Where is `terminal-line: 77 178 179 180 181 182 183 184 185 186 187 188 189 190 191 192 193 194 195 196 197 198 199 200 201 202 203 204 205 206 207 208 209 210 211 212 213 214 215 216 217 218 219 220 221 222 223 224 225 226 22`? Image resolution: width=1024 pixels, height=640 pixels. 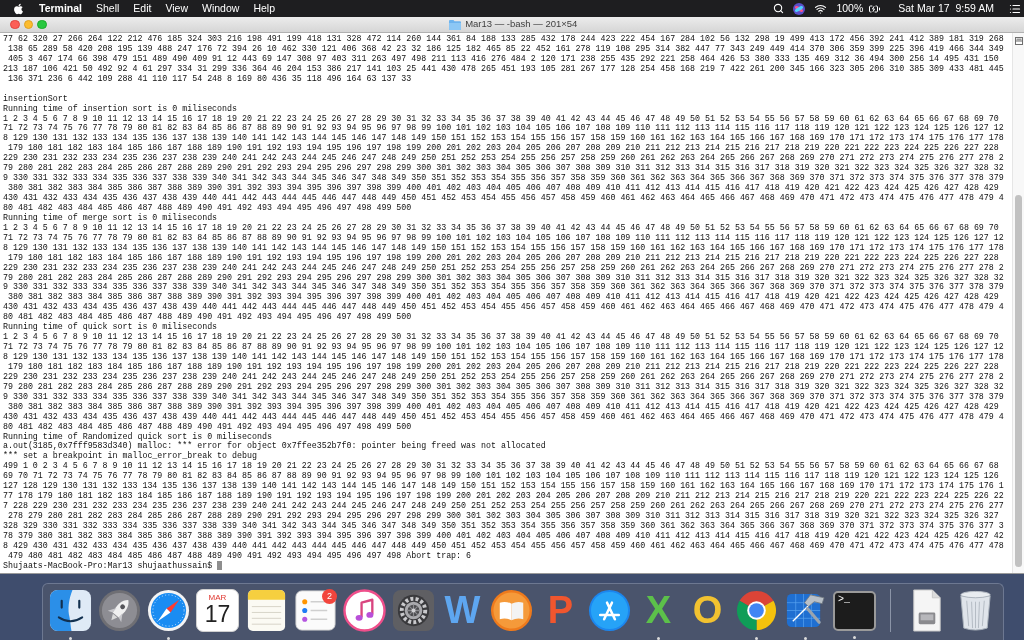 terminal-line: 77 178 179 180 181 182 183 184 185 186 187 188 189 190 191 192 193 194 195 196 197 198 199 200 201 202 203 204 205 206 207 208 209 210 211 212 213 214 215 216 217 218 219 220 221 222 223 224 225 226 22 is located at coordinates (503, 496).